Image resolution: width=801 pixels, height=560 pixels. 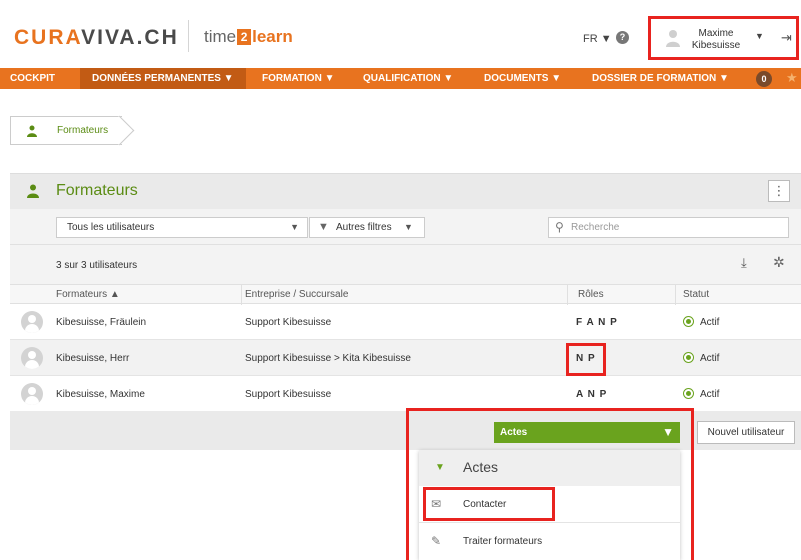 What do you see at coordinates (779, 262) in the screenshot?
I see `settings-icon: ✲` at bounding box center [779, 262].